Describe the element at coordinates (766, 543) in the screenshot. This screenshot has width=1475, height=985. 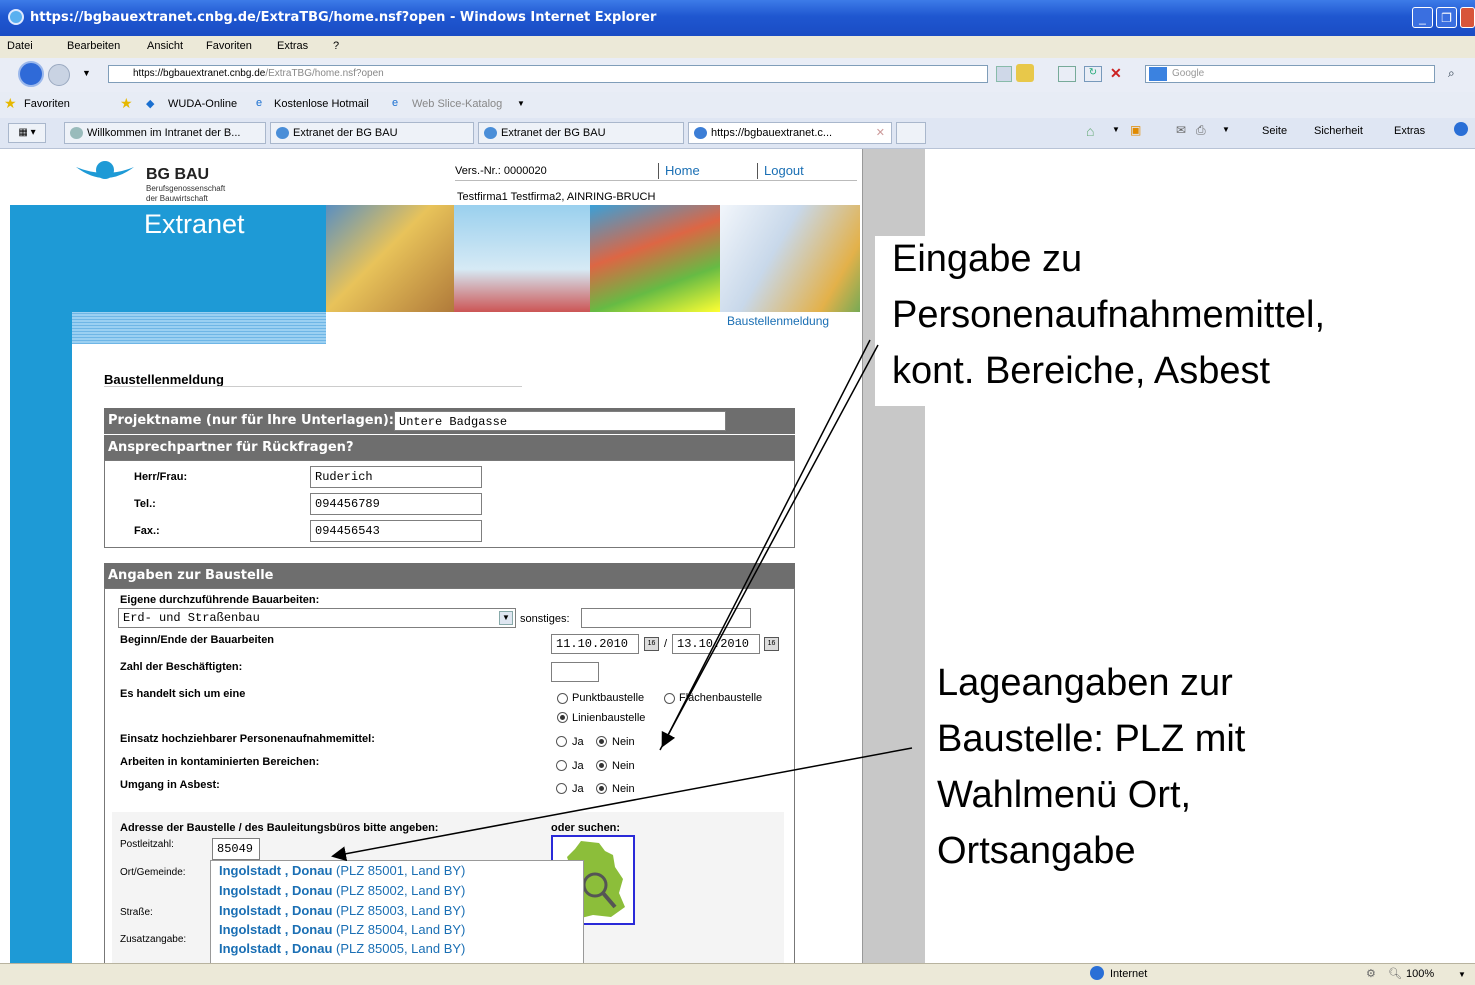
I see `arrow-head-radios` at that location.